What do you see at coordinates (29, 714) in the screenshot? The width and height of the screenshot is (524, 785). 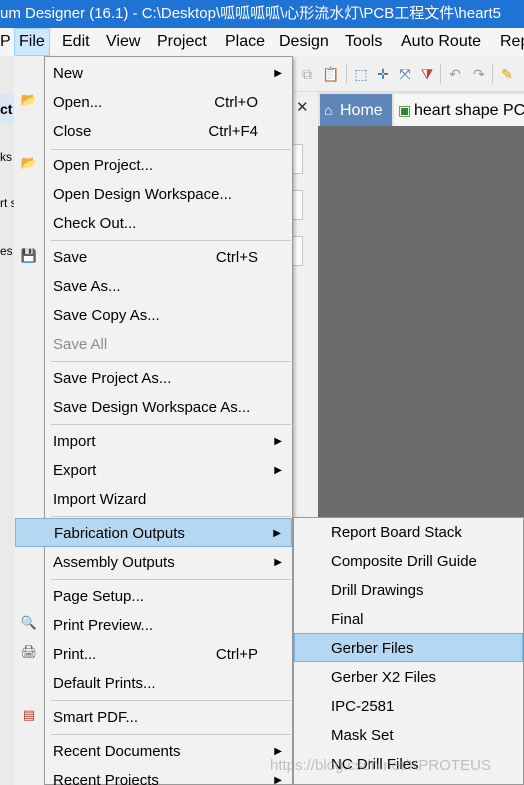 I see `pdf-icon: ▤` at bounding box center [29, 714].